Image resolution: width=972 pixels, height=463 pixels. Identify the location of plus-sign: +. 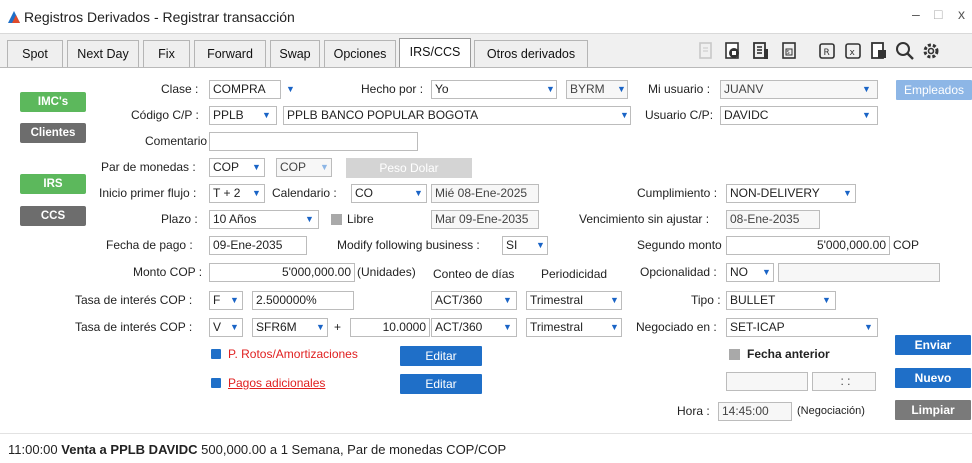
(338, 327).